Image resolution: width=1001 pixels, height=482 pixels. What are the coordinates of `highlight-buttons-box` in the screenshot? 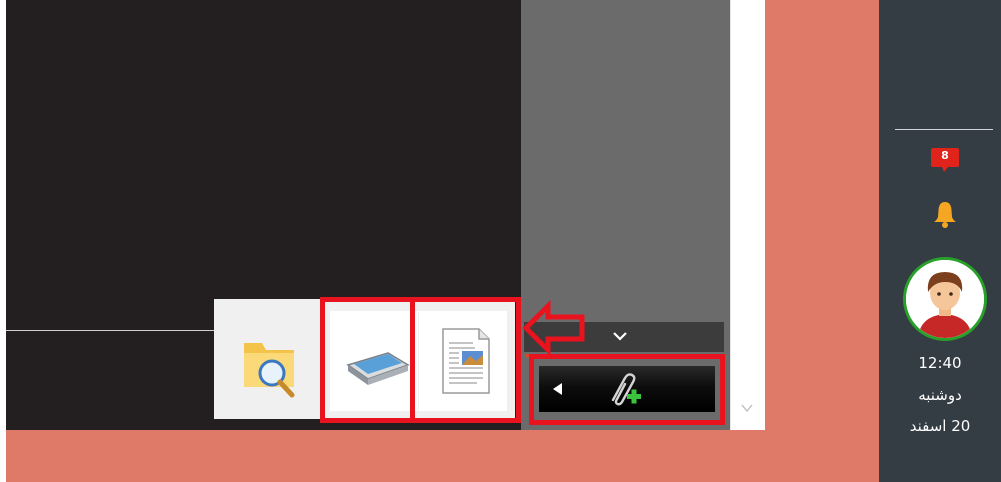 It's located at (420, 360).